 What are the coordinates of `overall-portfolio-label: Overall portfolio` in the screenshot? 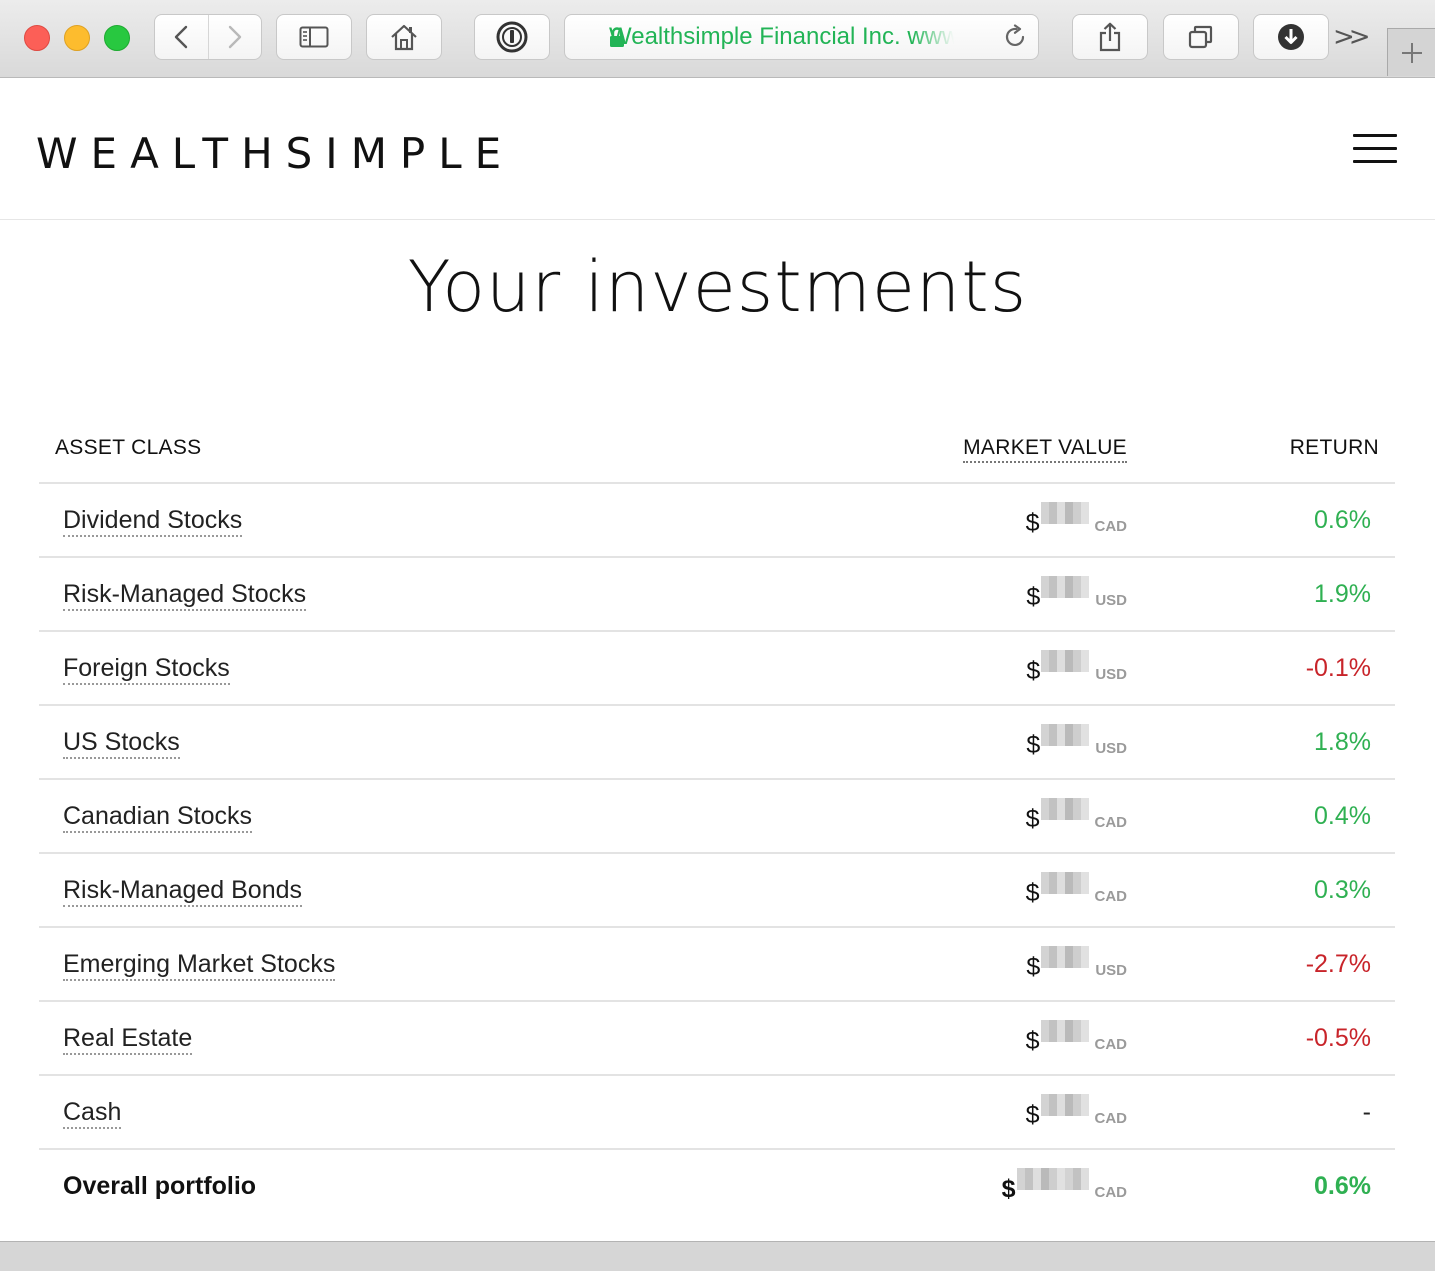 It's located at (160, 1186).